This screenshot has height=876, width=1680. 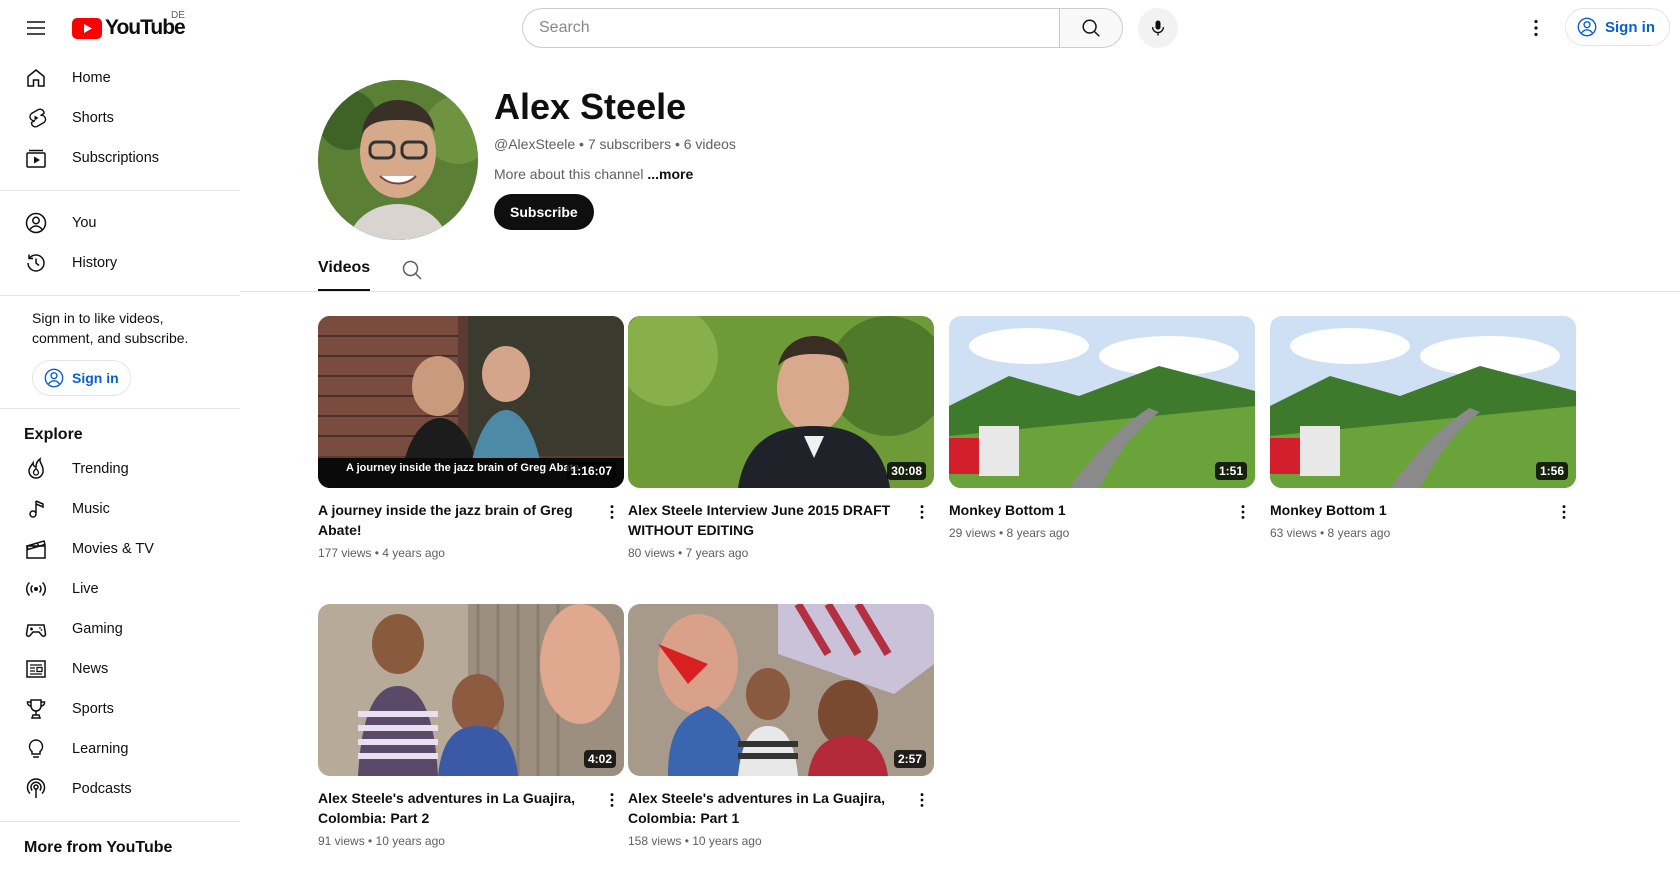 What do you see at coordinates (688, 553) in the screenshot?
I see `video-meta: 80 views • 7 years ago` at bounding box center [688, 553].